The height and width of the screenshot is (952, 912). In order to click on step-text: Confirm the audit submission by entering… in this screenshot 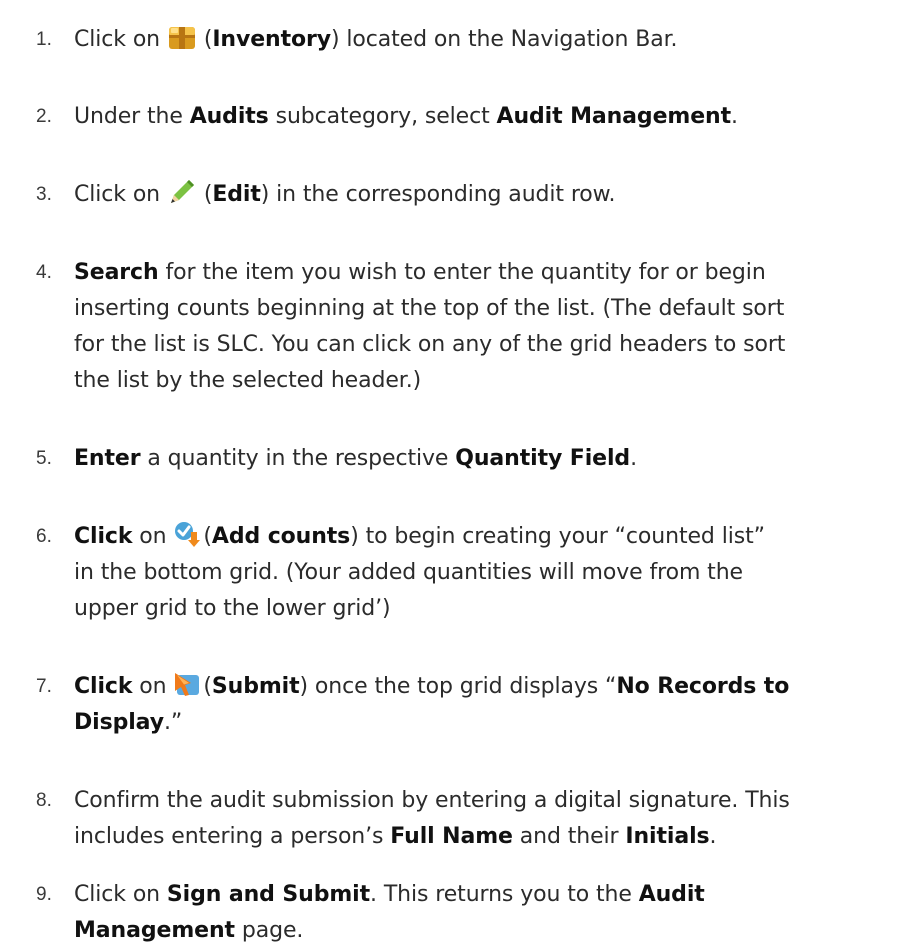, I will do `click(432, 818)`.